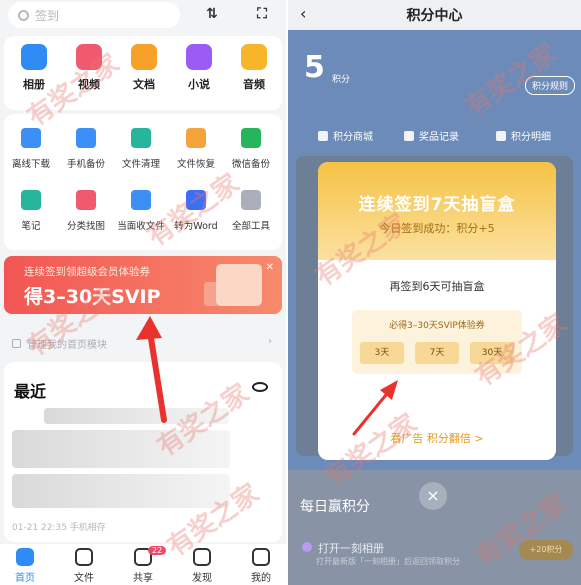 Image resolution: width=581 pixels, height=585 pixels. I want to click on dialog-title: 连续签到7天抽盲盒, so click(437, 205).